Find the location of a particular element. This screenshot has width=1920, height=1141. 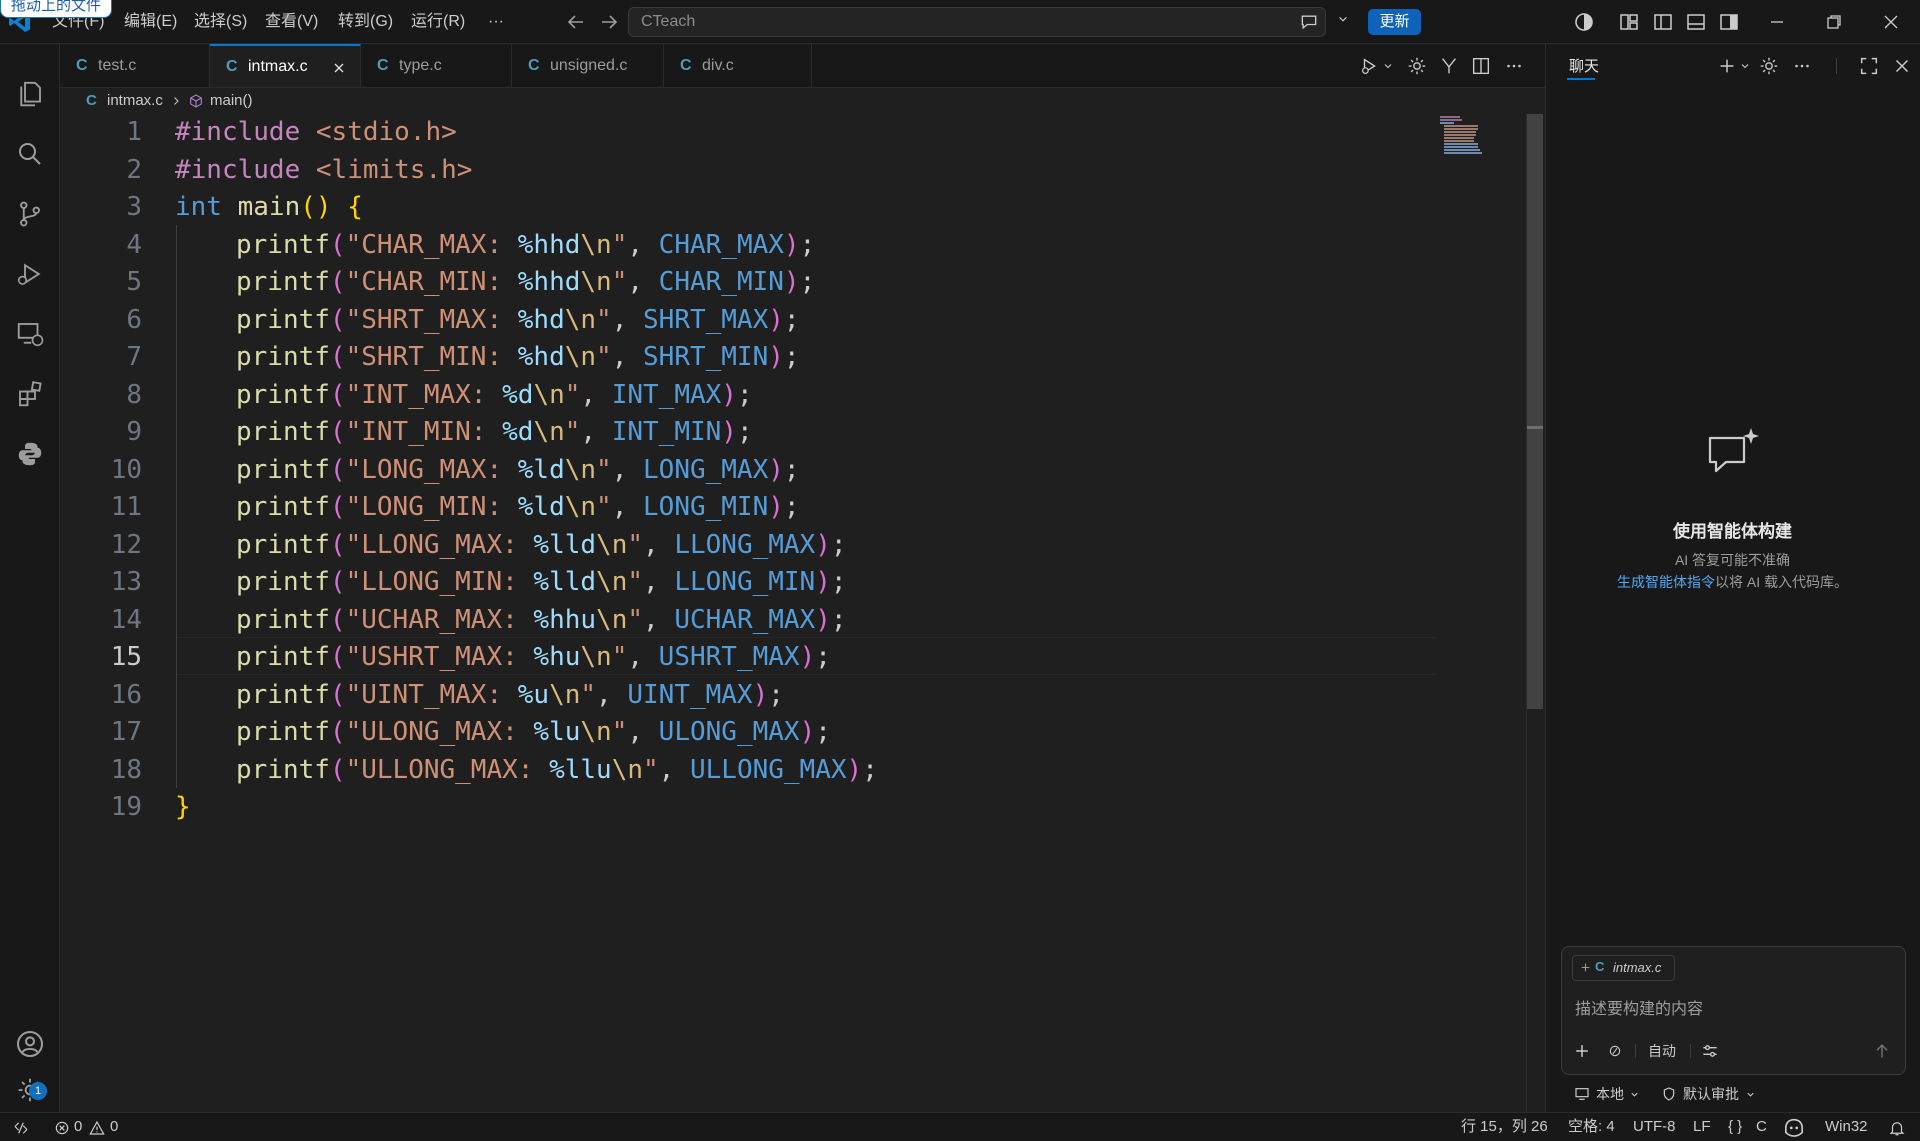

toggle-panel-icon is located at coordinates (1696, 22).